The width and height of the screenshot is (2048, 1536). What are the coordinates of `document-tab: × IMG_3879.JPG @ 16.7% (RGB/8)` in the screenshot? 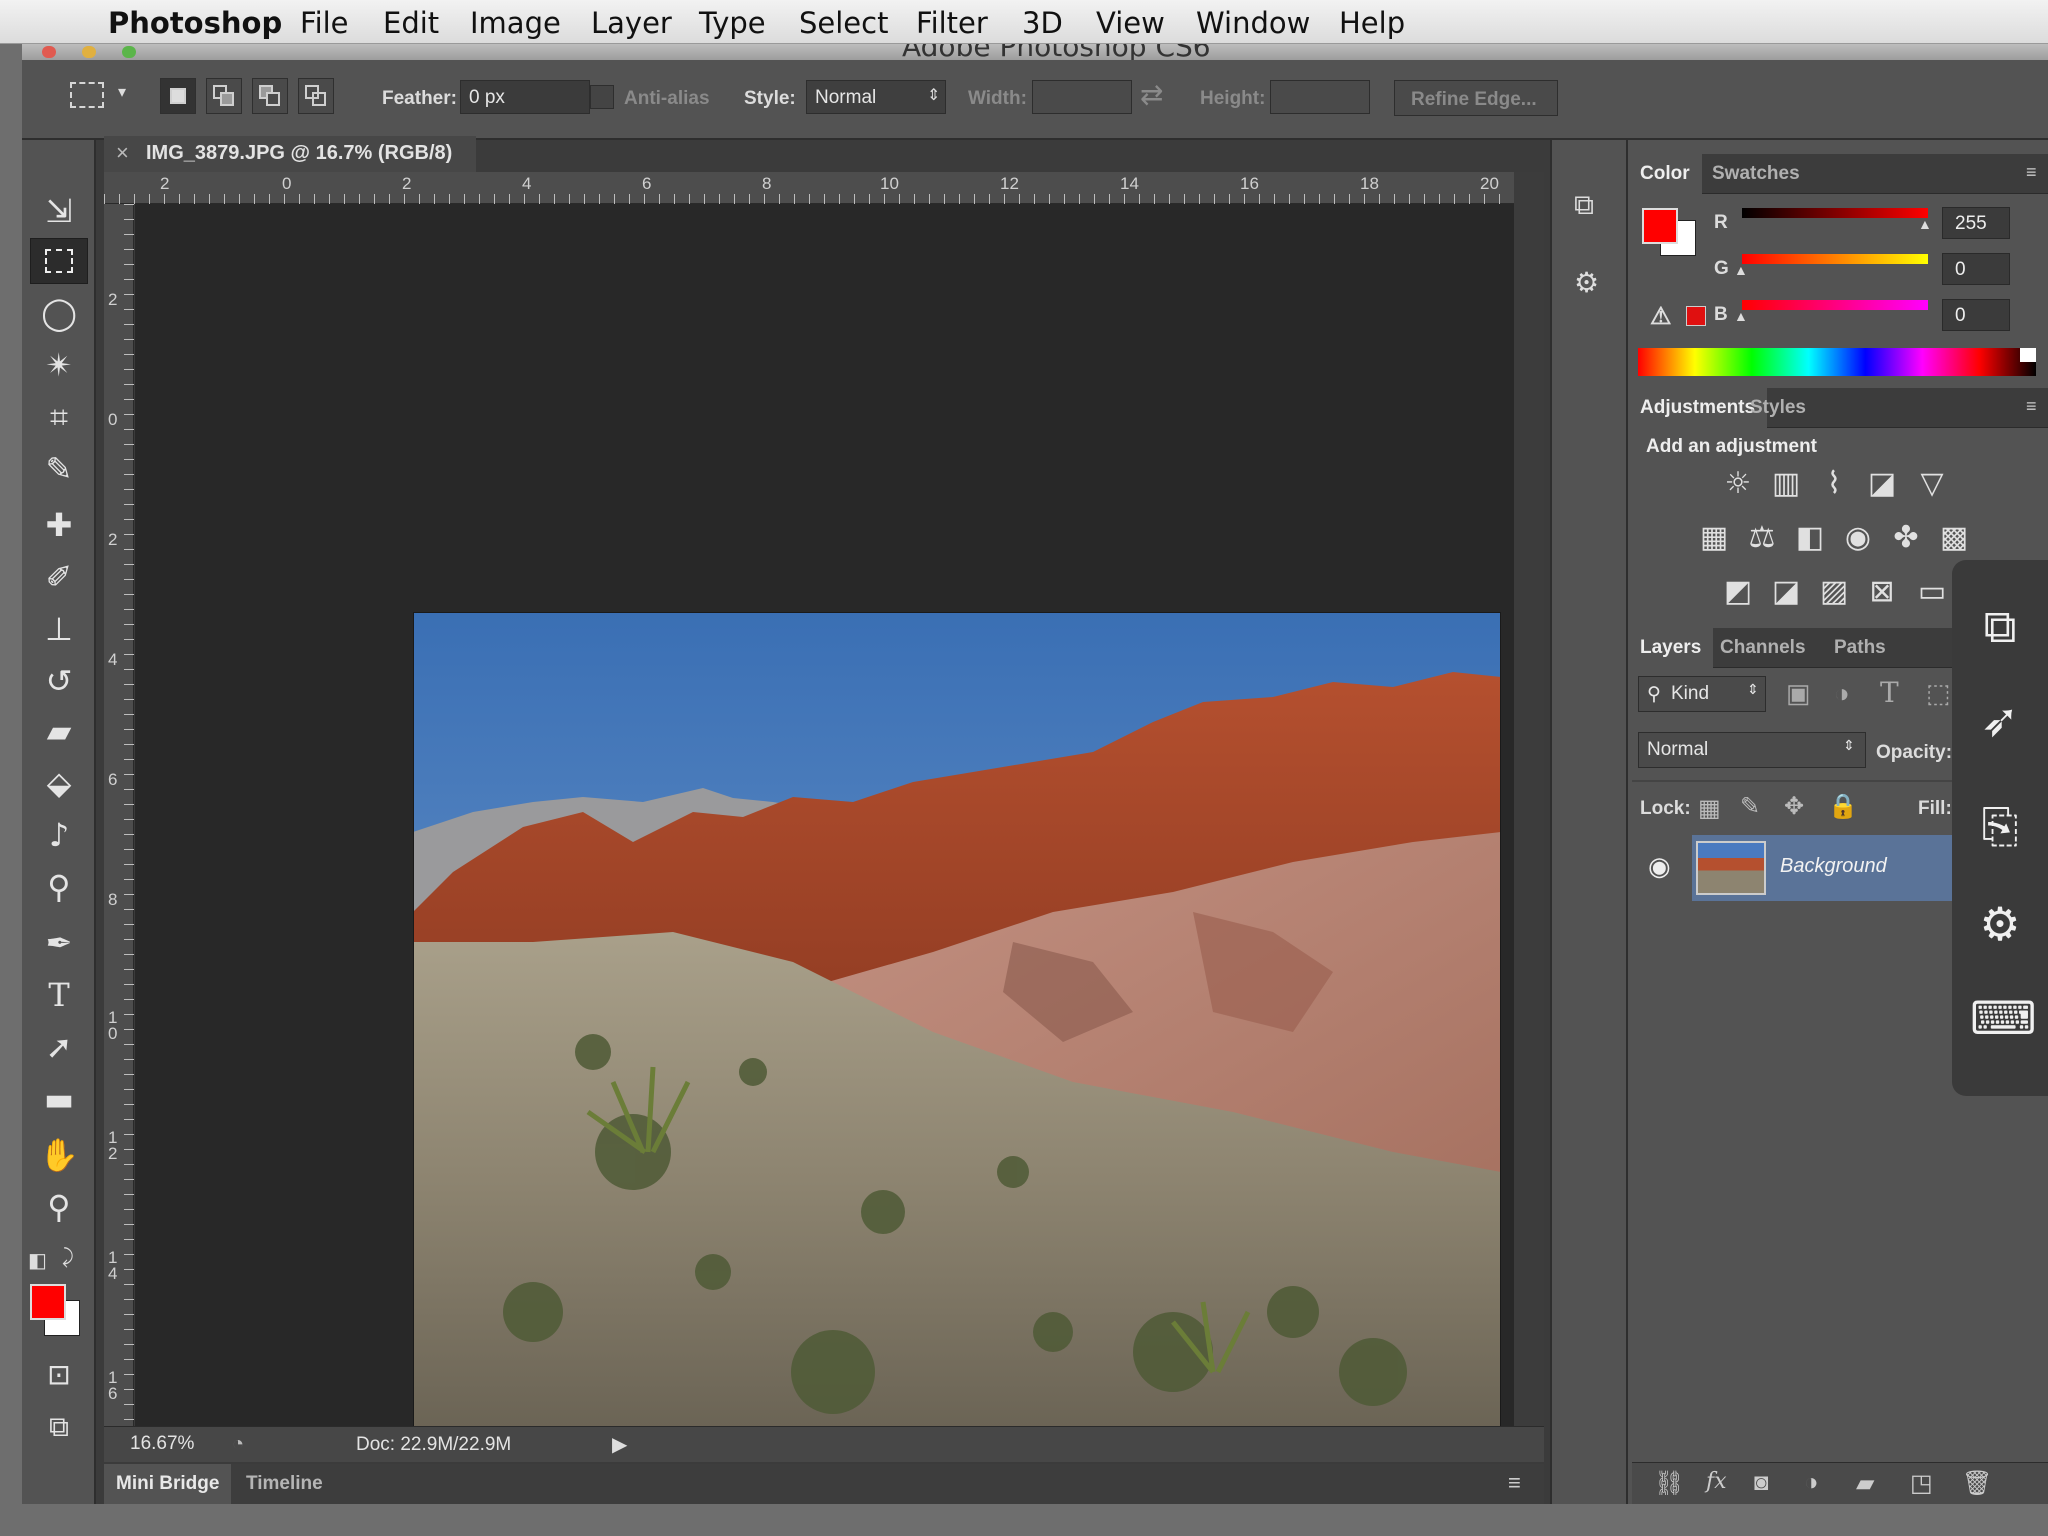 It's located at (290, 154).